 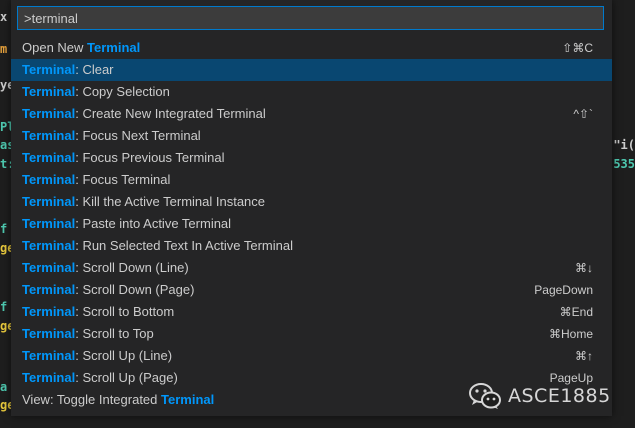 What do you see at coordinates (184, 245) in the screenshot?
I see `command-suffix: : Run Selected Text In Active Terminal` at bounding box center [184, 245].